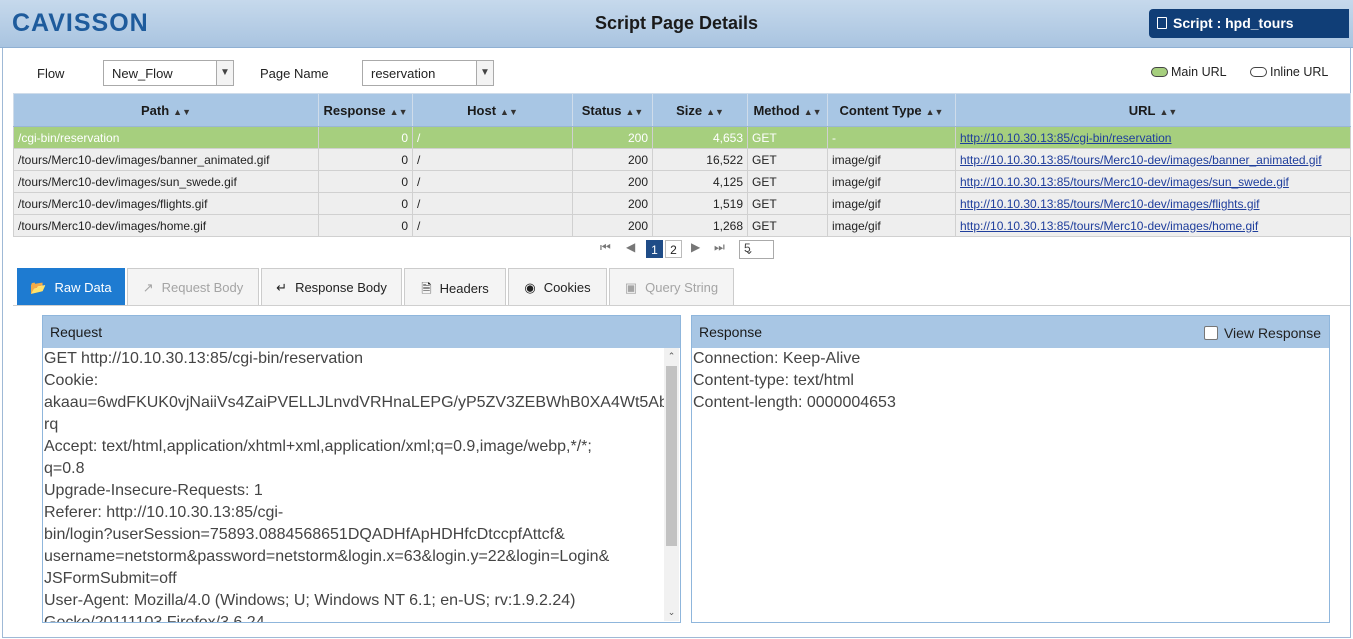 This screenshot has width=1353, height=639. I want to click on page-name-select-value: reservation, so click(403, 73).